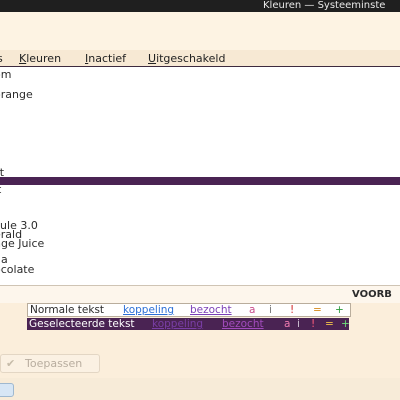  What do you see at coordinates (200, 74) in the screenshot?
I see `list-item: om` at bounding box center [200, 74].